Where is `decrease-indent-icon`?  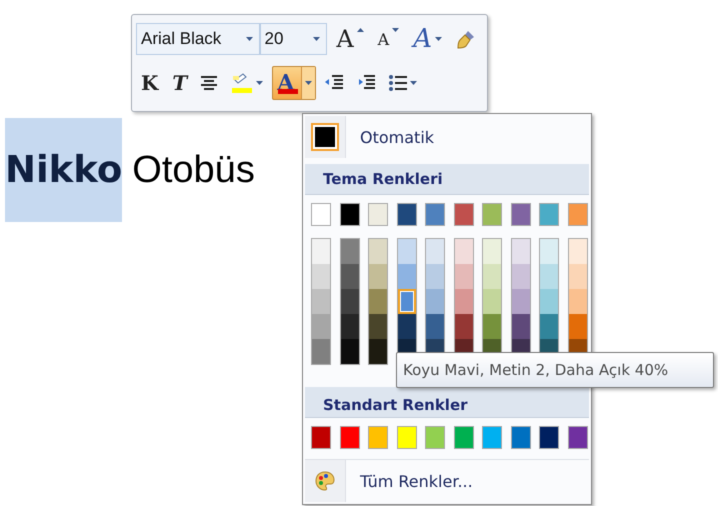
decrease-indent-icon is located at coordinates (334, 83).